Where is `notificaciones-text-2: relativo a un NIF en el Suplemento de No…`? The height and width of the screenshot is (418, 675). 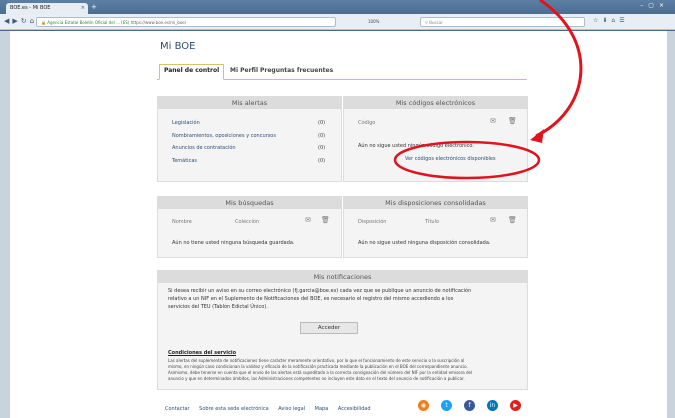 notificaciones-text-2: relativo a un NIF en el Suplemento de No… is located at coordinates (311, 299).